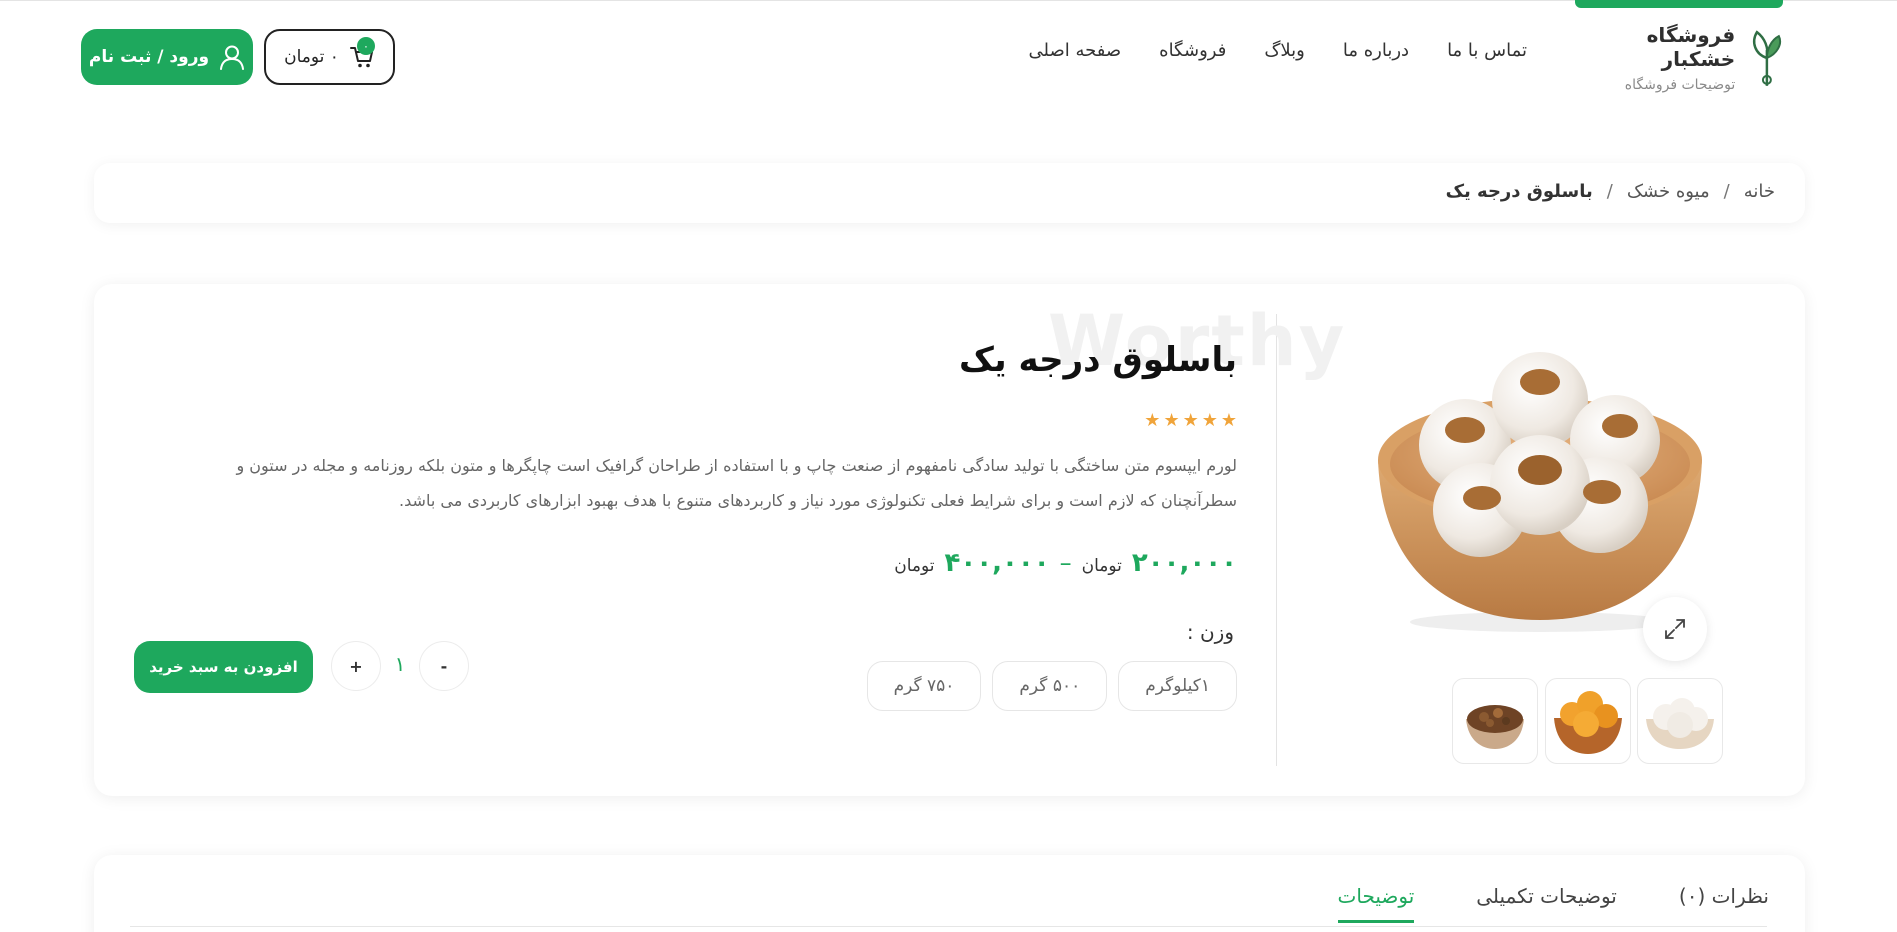 The image size is (1897, 932). Describe the element at coordinates (356, 666) in the screenshot. I see `quantity-increase-button: +` at that location.